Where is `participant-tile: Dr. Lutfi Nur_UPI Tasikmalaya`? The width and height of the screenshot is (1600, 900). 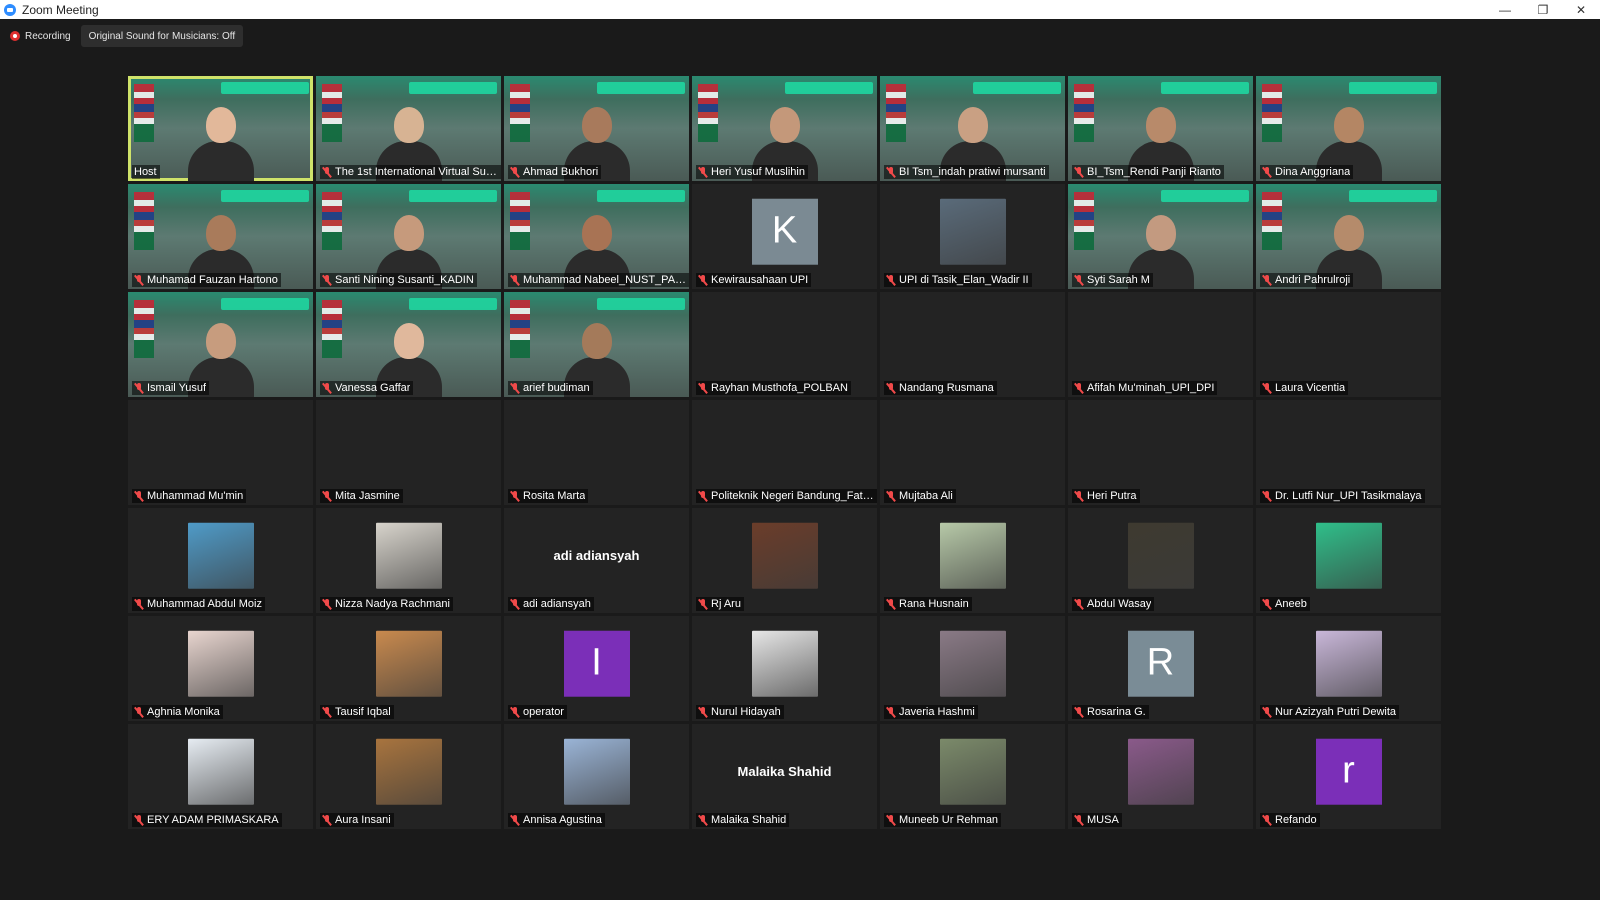
participant-tile: Dr. Lutfi Nur_UPI Tasikmalaya is located at coordinates (1348, 452).